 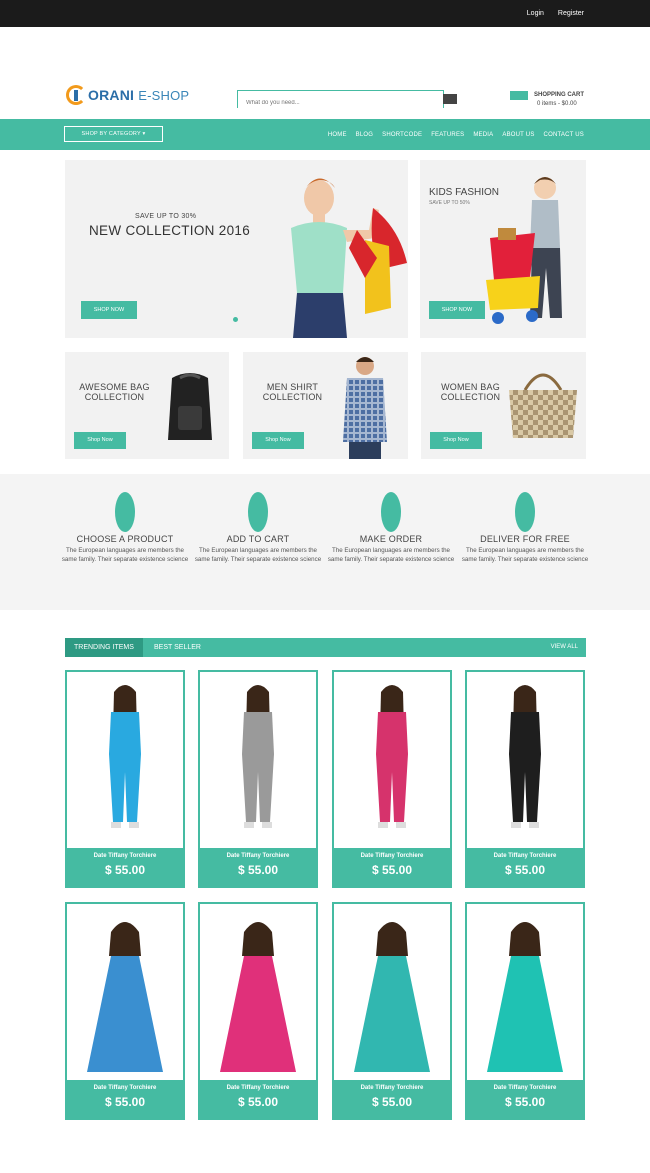 What do you see at coordinates (543, 405) in the screenshot?
I see `handbag-image` at bounding box center [543, 405].